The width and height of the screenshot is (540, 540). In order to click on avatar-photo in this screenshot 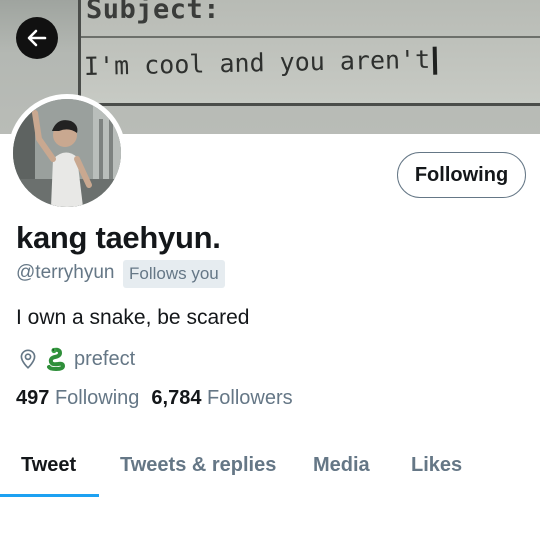, I will do `click(67, 153)`.